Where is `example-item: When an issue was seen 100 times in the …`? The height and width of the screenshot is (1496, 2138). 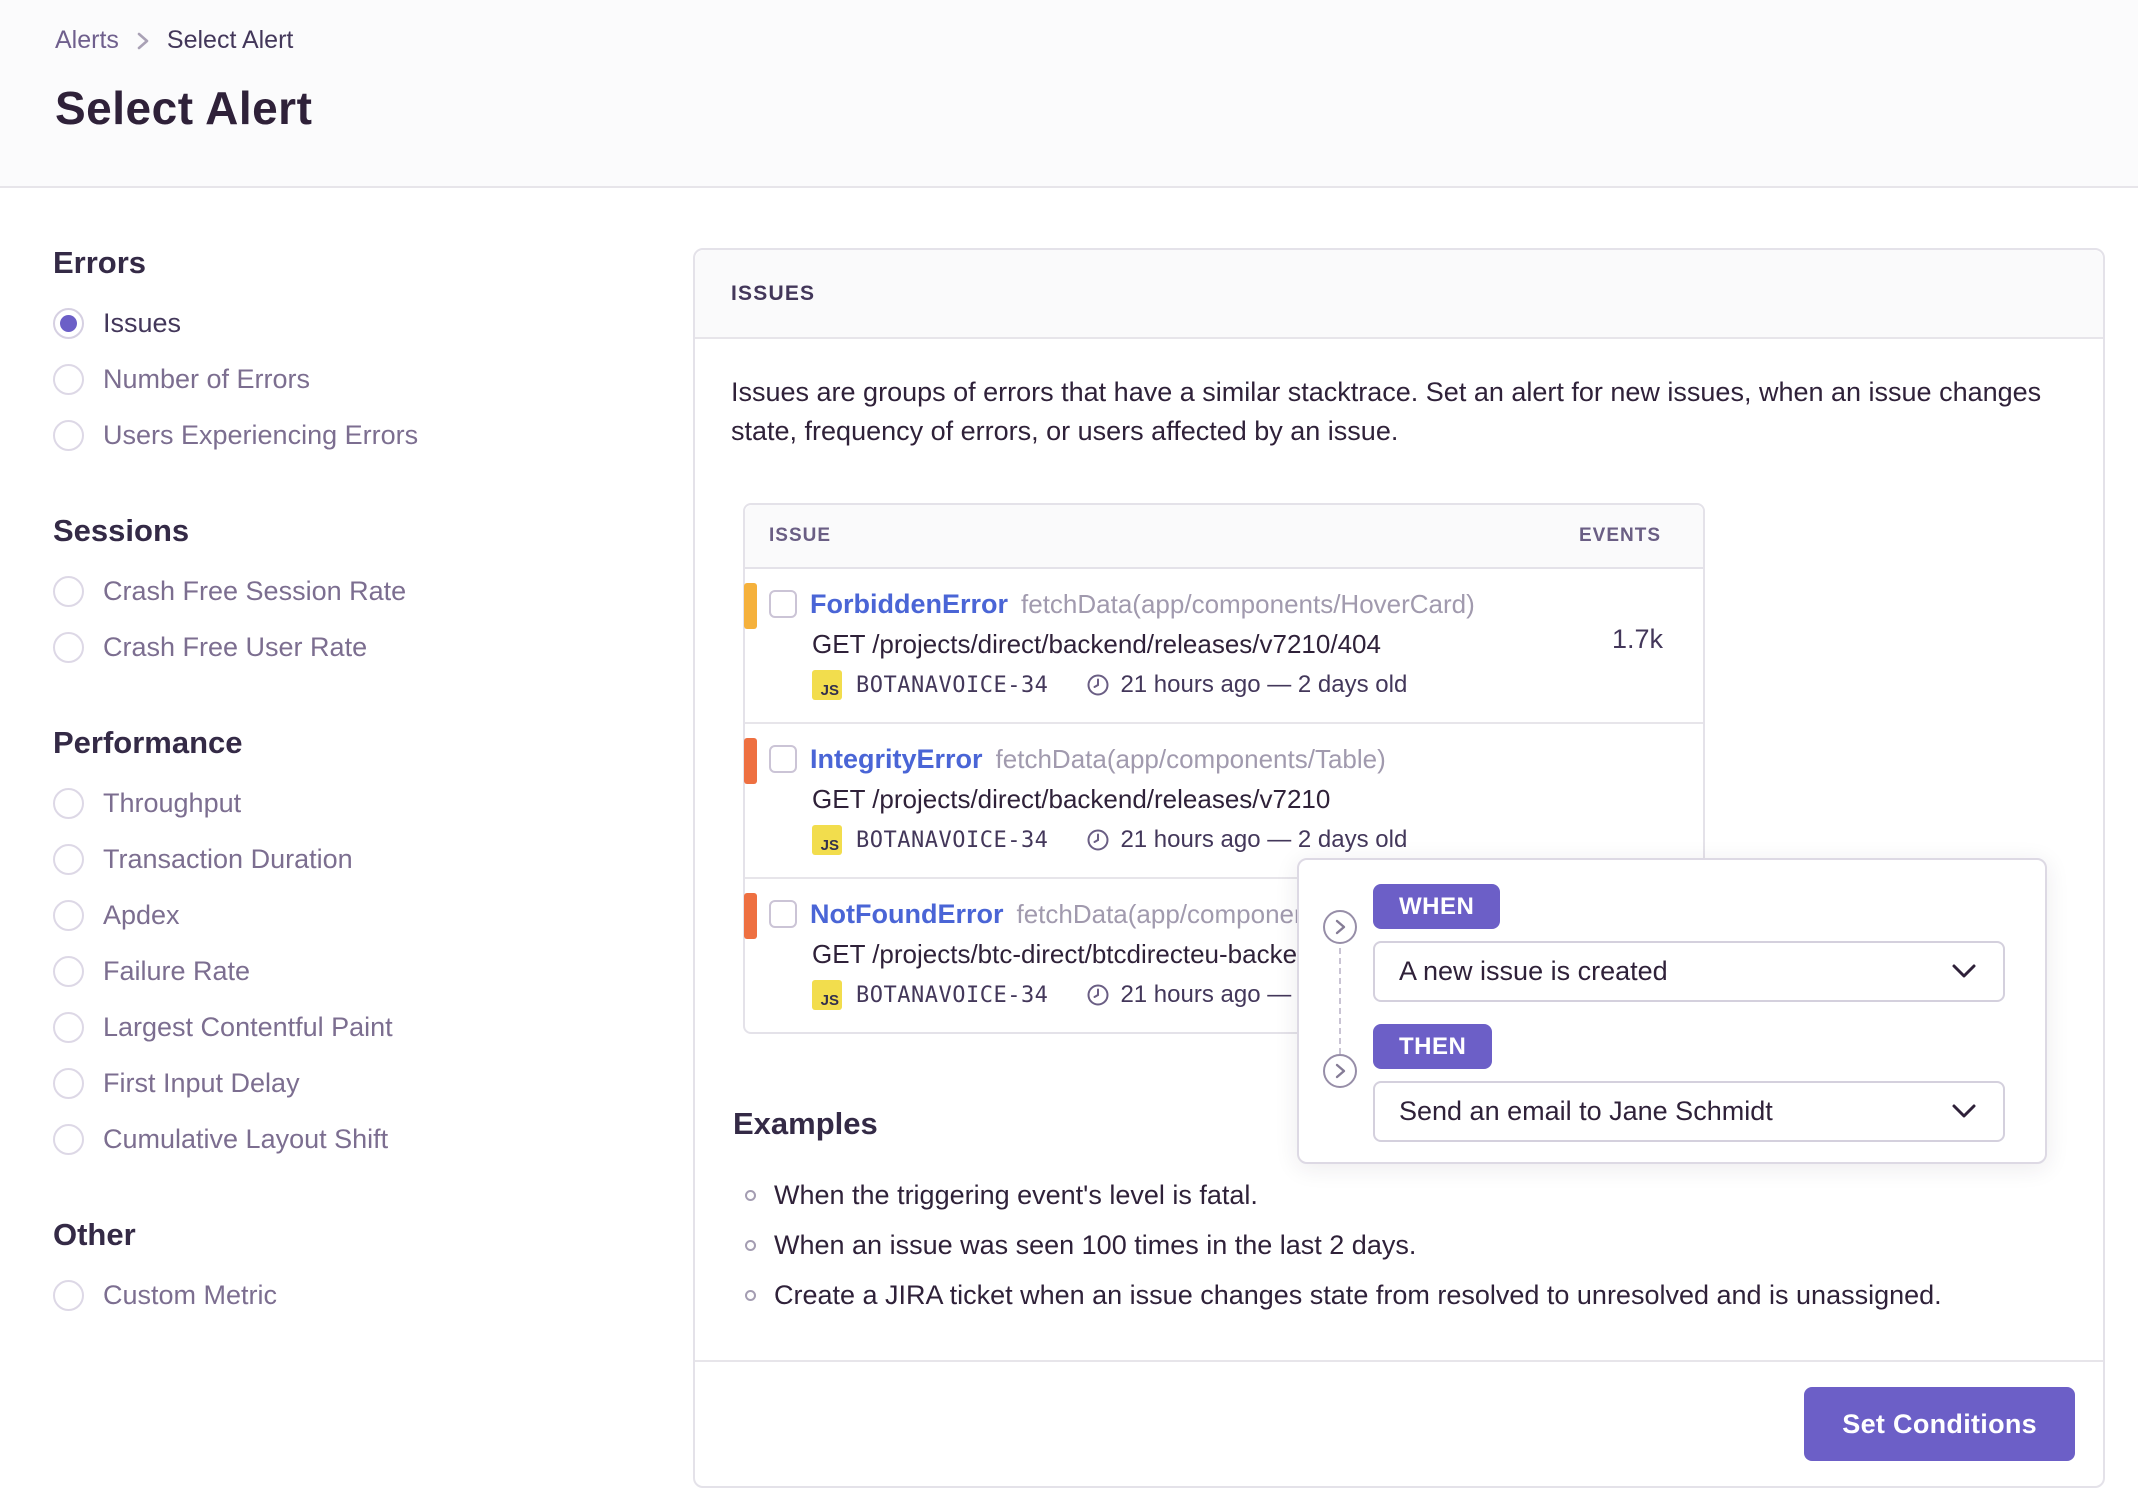
example-item: When an issue was seen 100 times in the … is located at coordinates (1400, 1245).